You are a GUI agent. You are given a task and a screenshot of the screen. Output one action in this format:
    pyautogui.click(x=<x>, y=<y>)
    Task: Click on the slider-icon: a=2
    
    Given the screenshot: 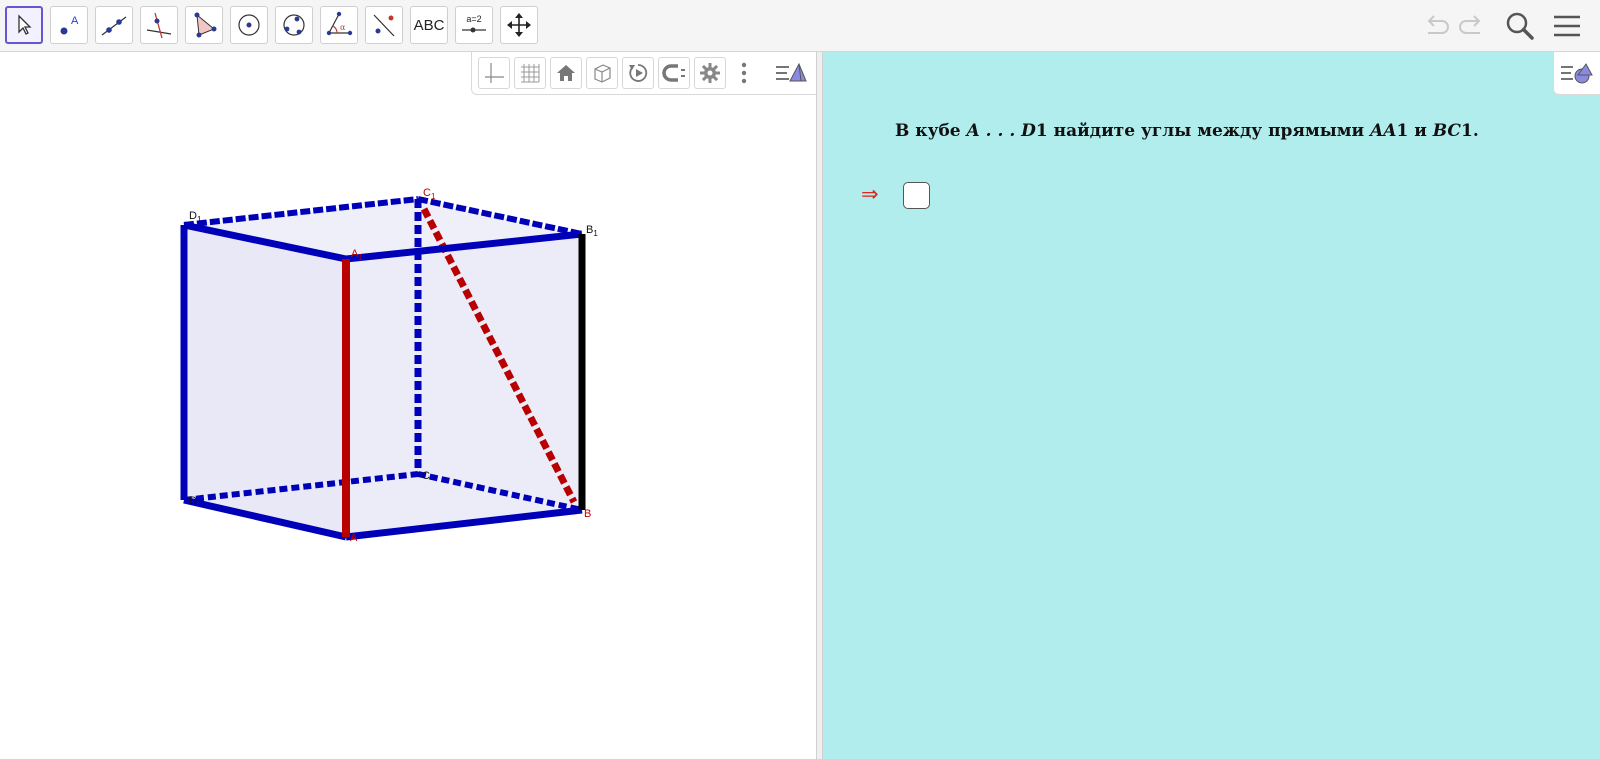 What is the action you would take?
    pyautogui.click(x=474, y=23)
    